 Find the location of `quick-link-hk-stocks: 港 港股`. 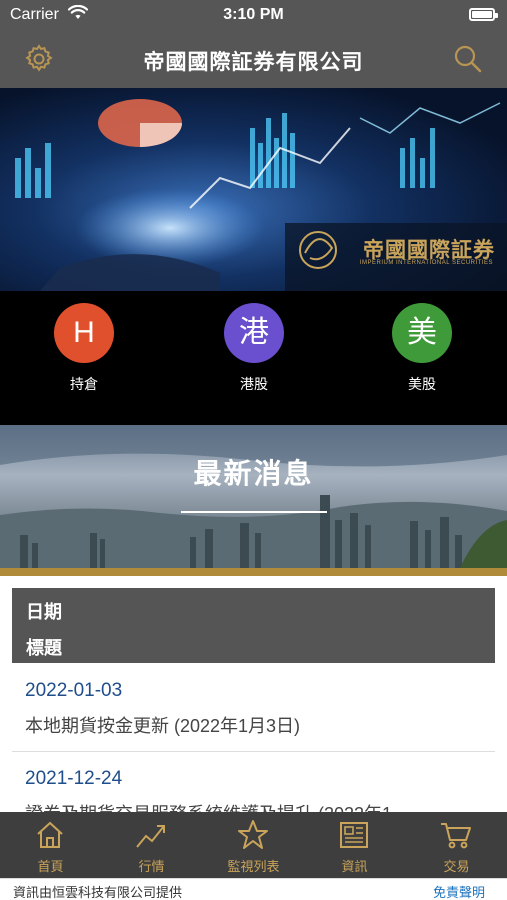

quick-link-hk-stocks: 港 港股 is located at coordinates (254, 348).